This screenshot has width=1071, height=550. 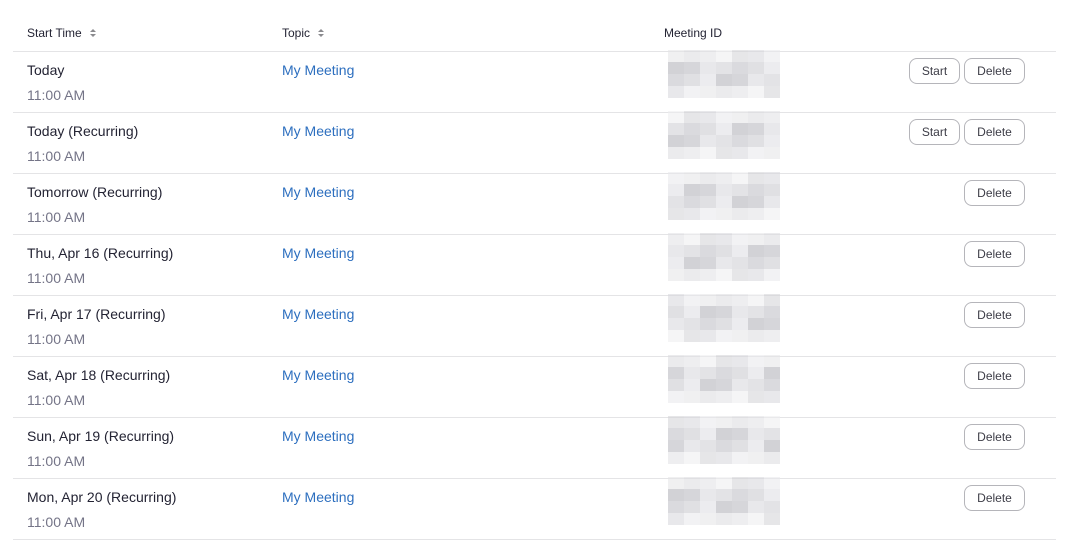 I want to click on column-start-time: Start Time, so click(x=61, y=33).